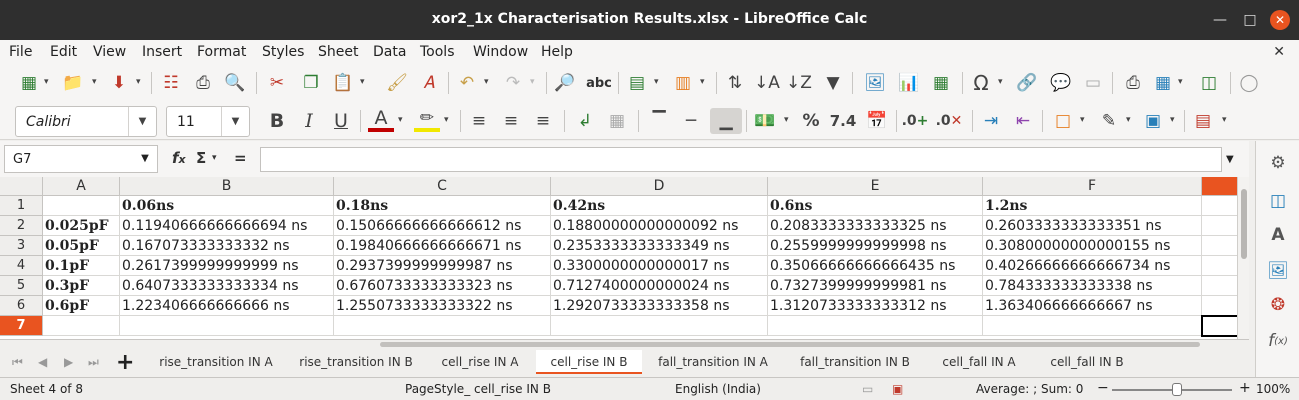 The width and height of the screenshot is (1299, 400). What do you see at coordinates (1092, 326) in the screenshot?
I see `cell-f7` at bounding box center [1092, 326].